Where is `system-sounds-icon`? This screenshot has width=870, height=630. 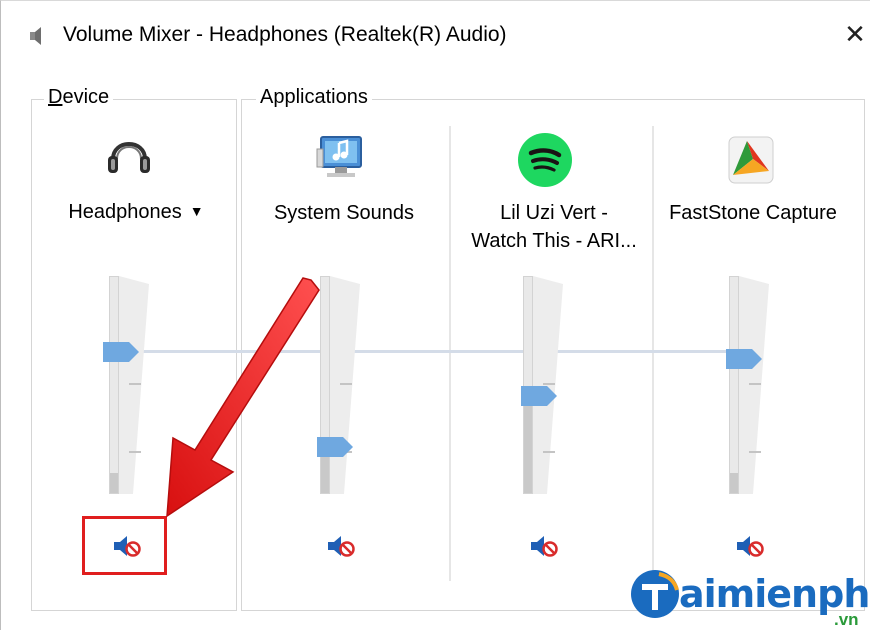 system-sounds-icon is located at coordinates (339, 156).